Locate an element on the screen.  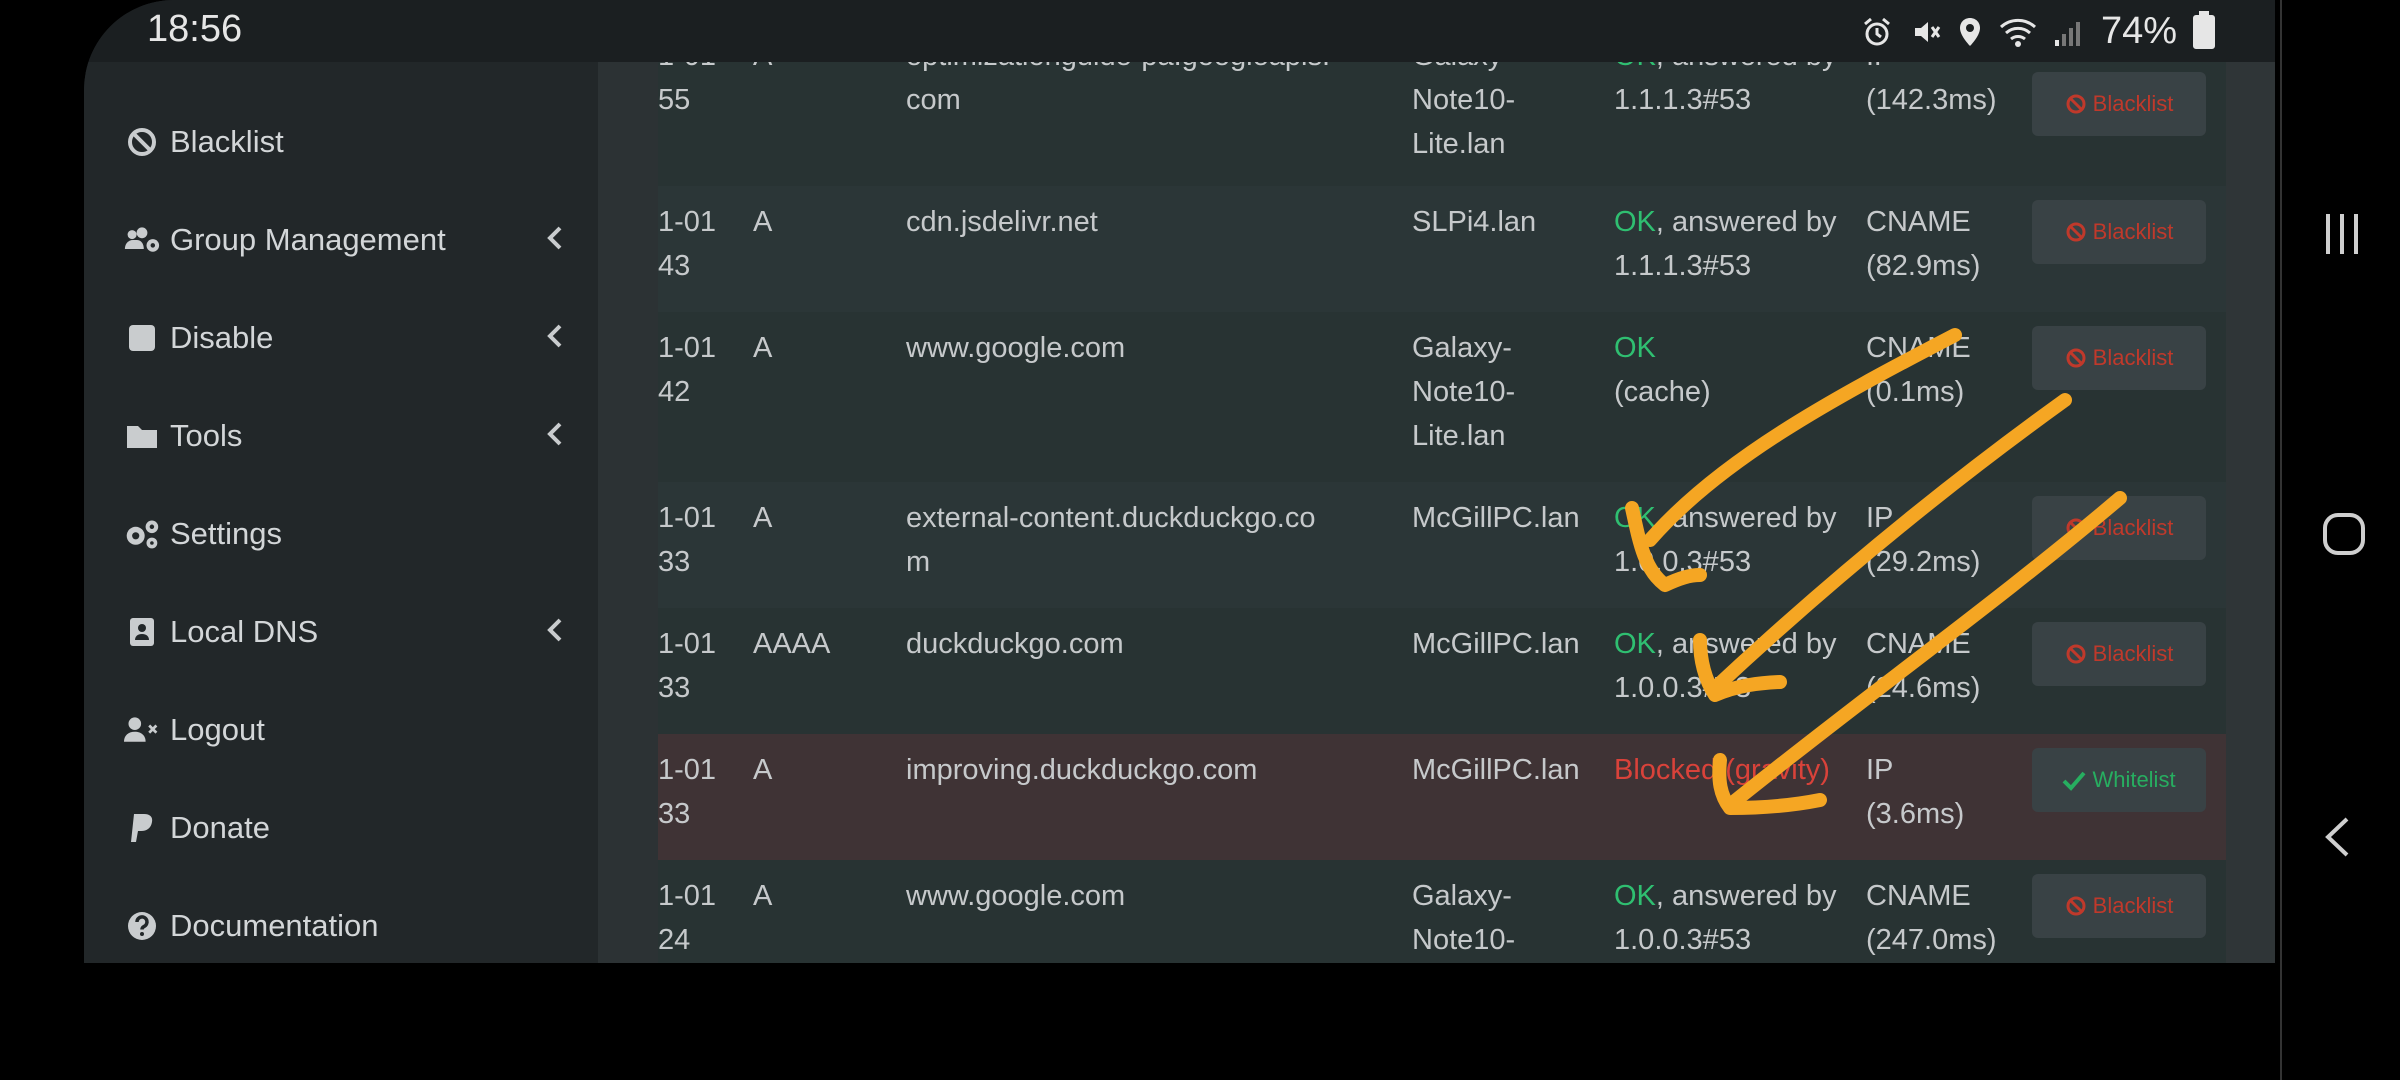
domain-line: www.google.com is located at coordinates (1016, 348).